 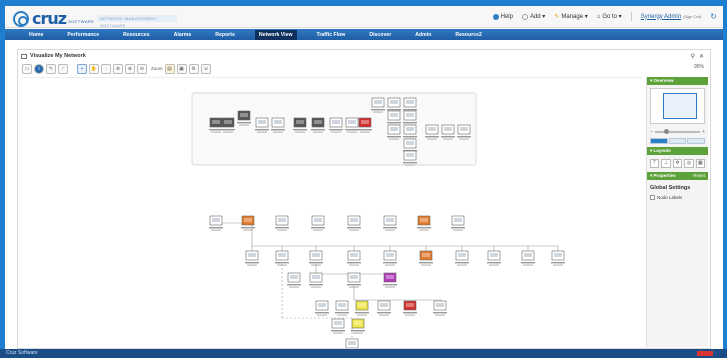 I want to click on save-icon: ▣, so click(x=181, y=68).